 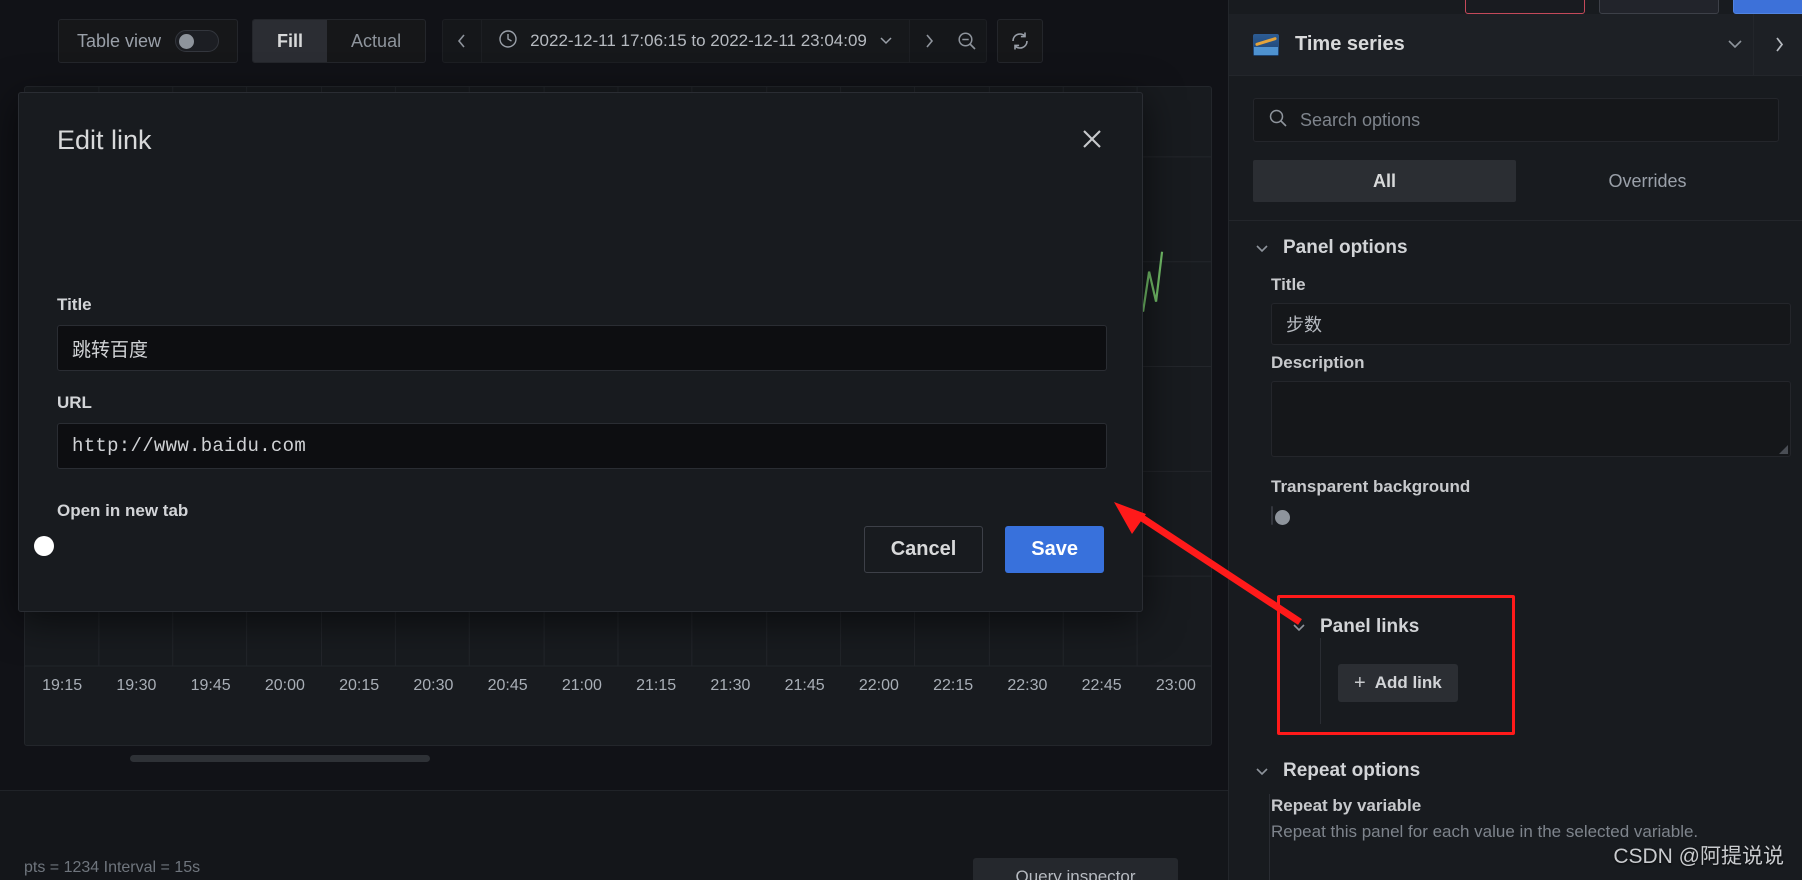 What do you see at coordinates (1345, 247) in the screenshot?
I see `section-title: Panel options` at bounding box center [1345, 247].